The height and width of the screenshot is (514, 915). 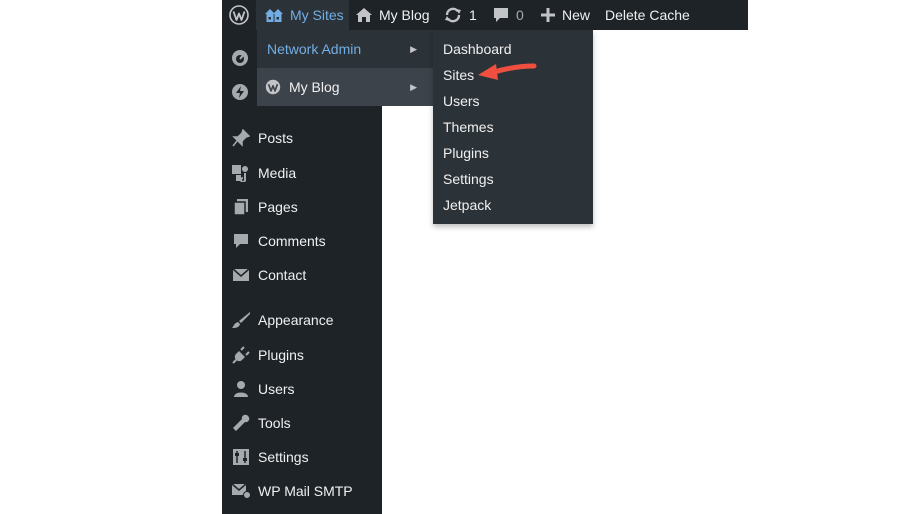 What do you see at coordinates (274, 15) in the screenshot?
I see `my-sites-icon` at bounding box center [274, 15].